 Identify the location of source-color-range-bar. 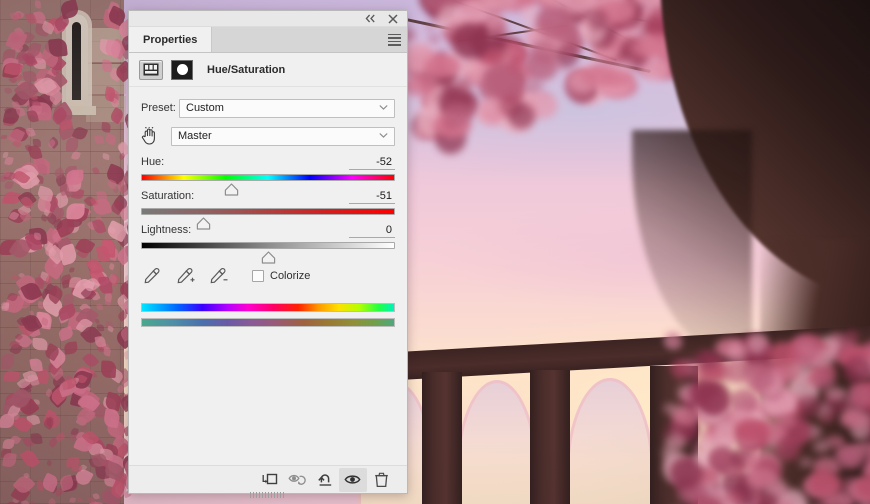
(268, 307).